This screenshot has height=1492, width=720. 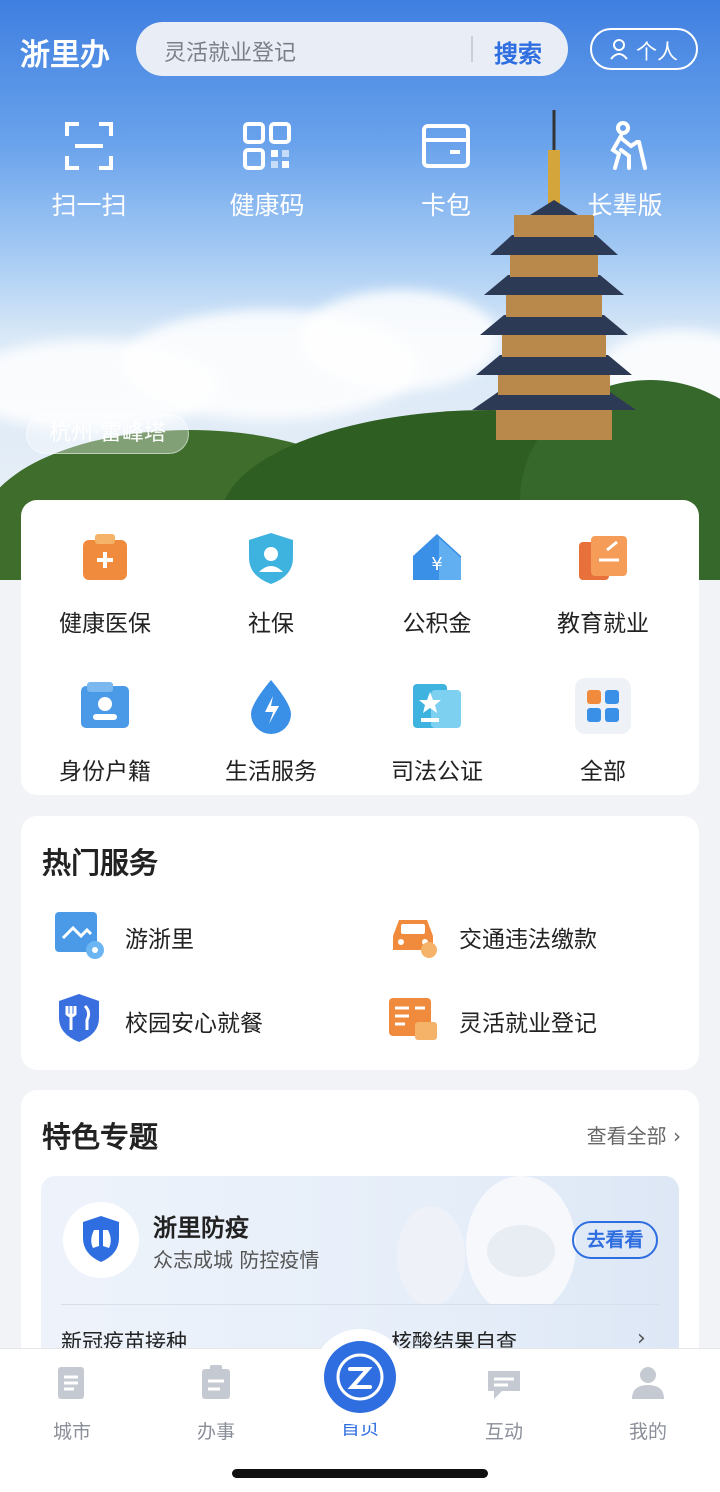 I want to click on view-all-link: 查看全部 ›, so click(x=634, y=1134).